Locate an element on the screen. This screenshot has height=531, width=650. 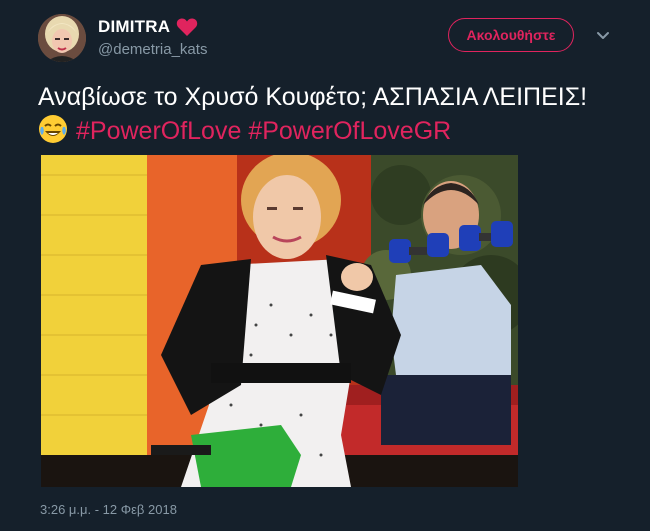
tweet-header: DIMITRA @demetria_kats Ακολουθήστε is located at coordinates (328, 39).